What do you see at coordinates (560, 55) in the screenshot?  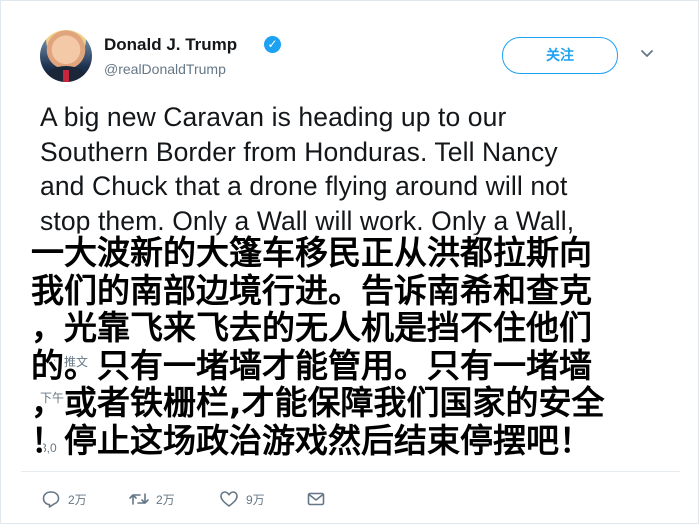 I see `follow-button: 关注` at bounding box center [560, 55].